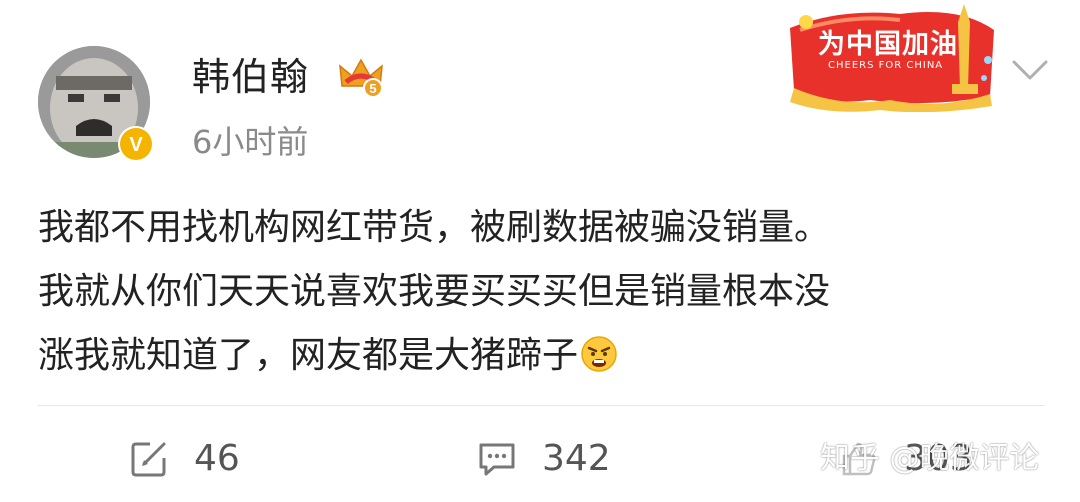  Describe the element at coordinates (434, 227) in the screenshot. I see `content-line: 我都不用找机构网红带货，被刷数据被骗没销量。` at that location.